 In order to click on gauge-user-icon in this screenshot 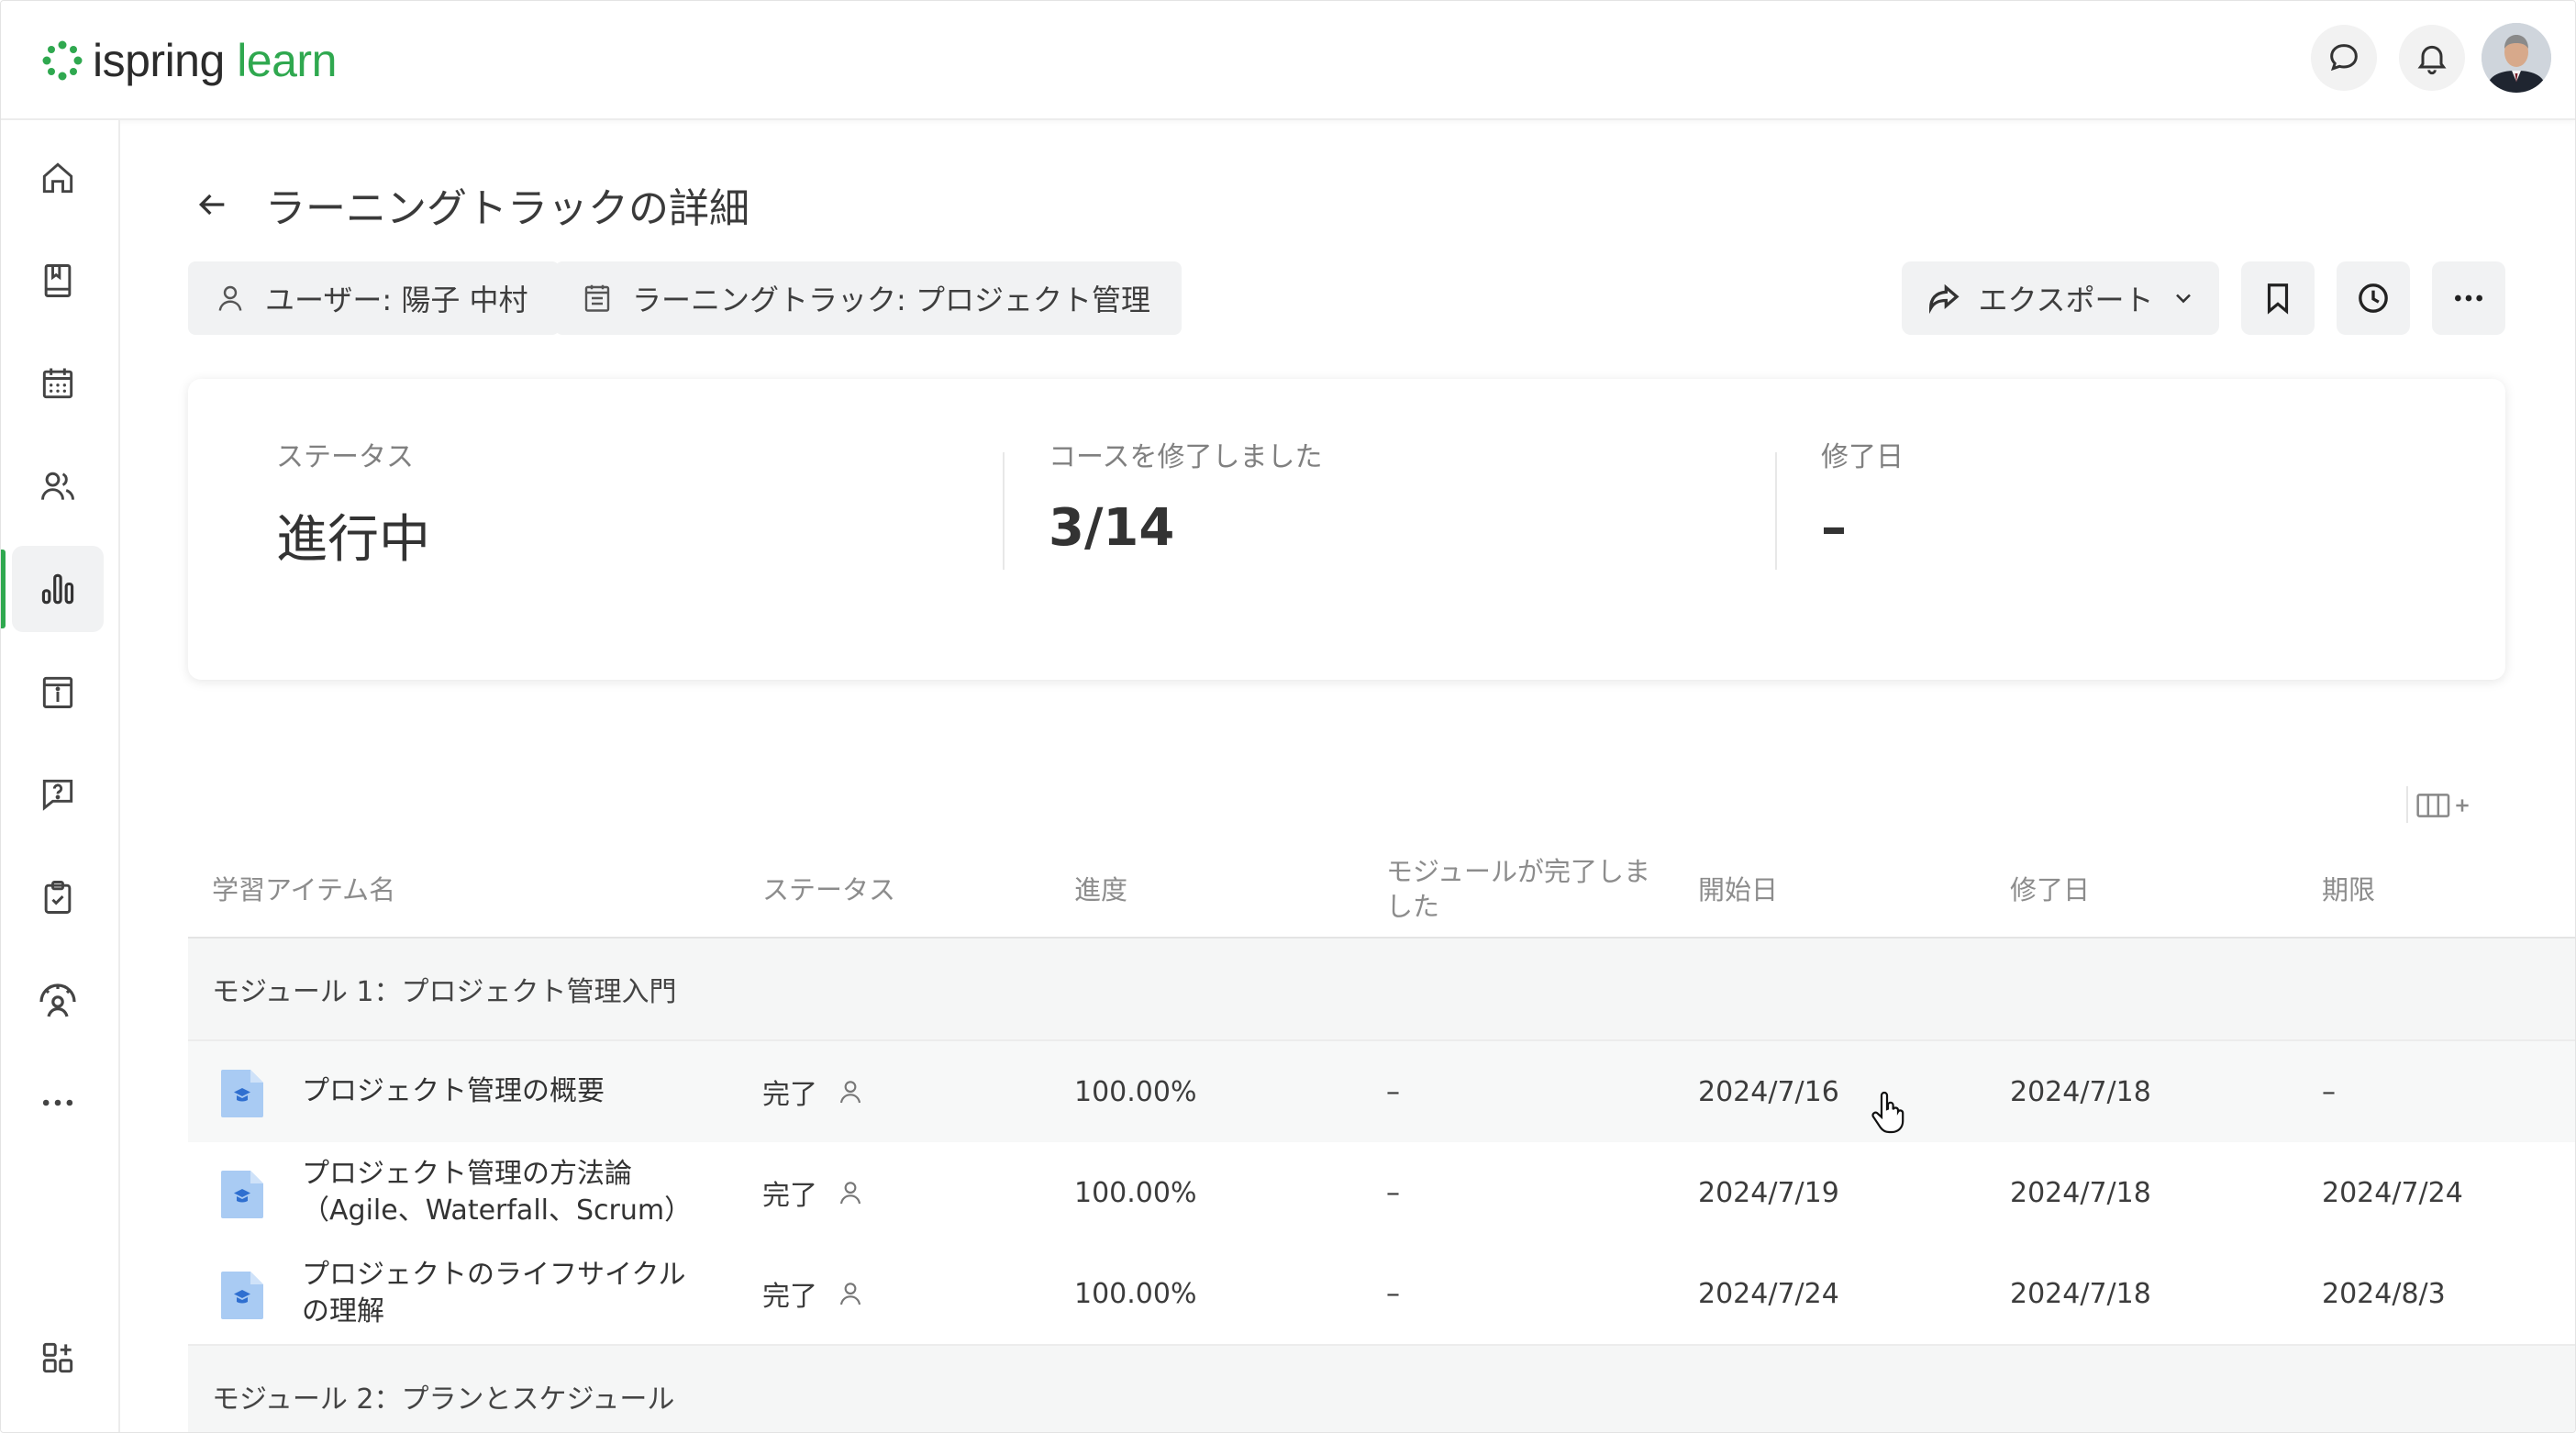, I will do `click(57, 1000)`.